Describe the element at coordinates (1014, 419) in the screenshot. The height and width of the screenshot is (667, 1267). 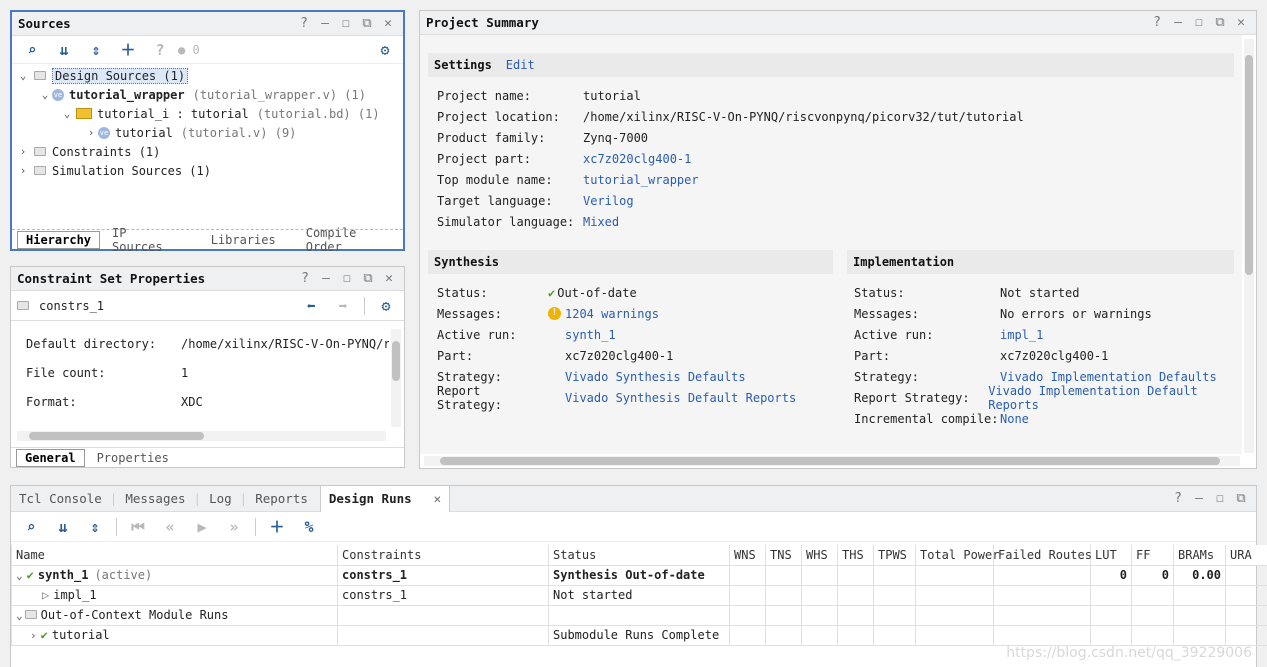
I see `row-value: None` at that location.